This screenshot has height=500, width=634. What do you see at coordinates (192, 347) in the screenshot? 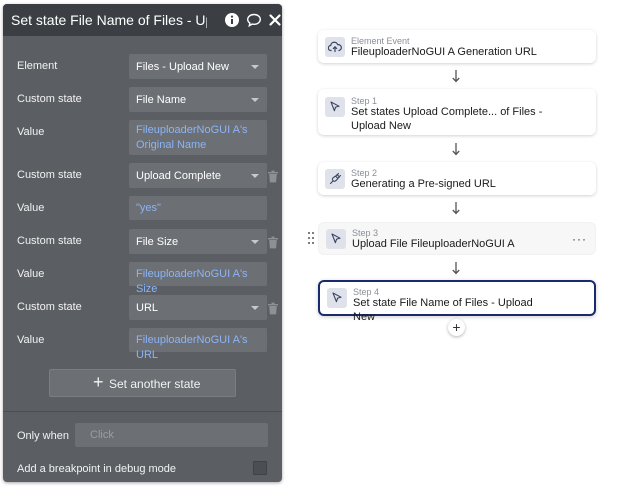
I see `value-expression-line-1: FileuploaderNoGUI A's URL` at bounding box center [192, 347].